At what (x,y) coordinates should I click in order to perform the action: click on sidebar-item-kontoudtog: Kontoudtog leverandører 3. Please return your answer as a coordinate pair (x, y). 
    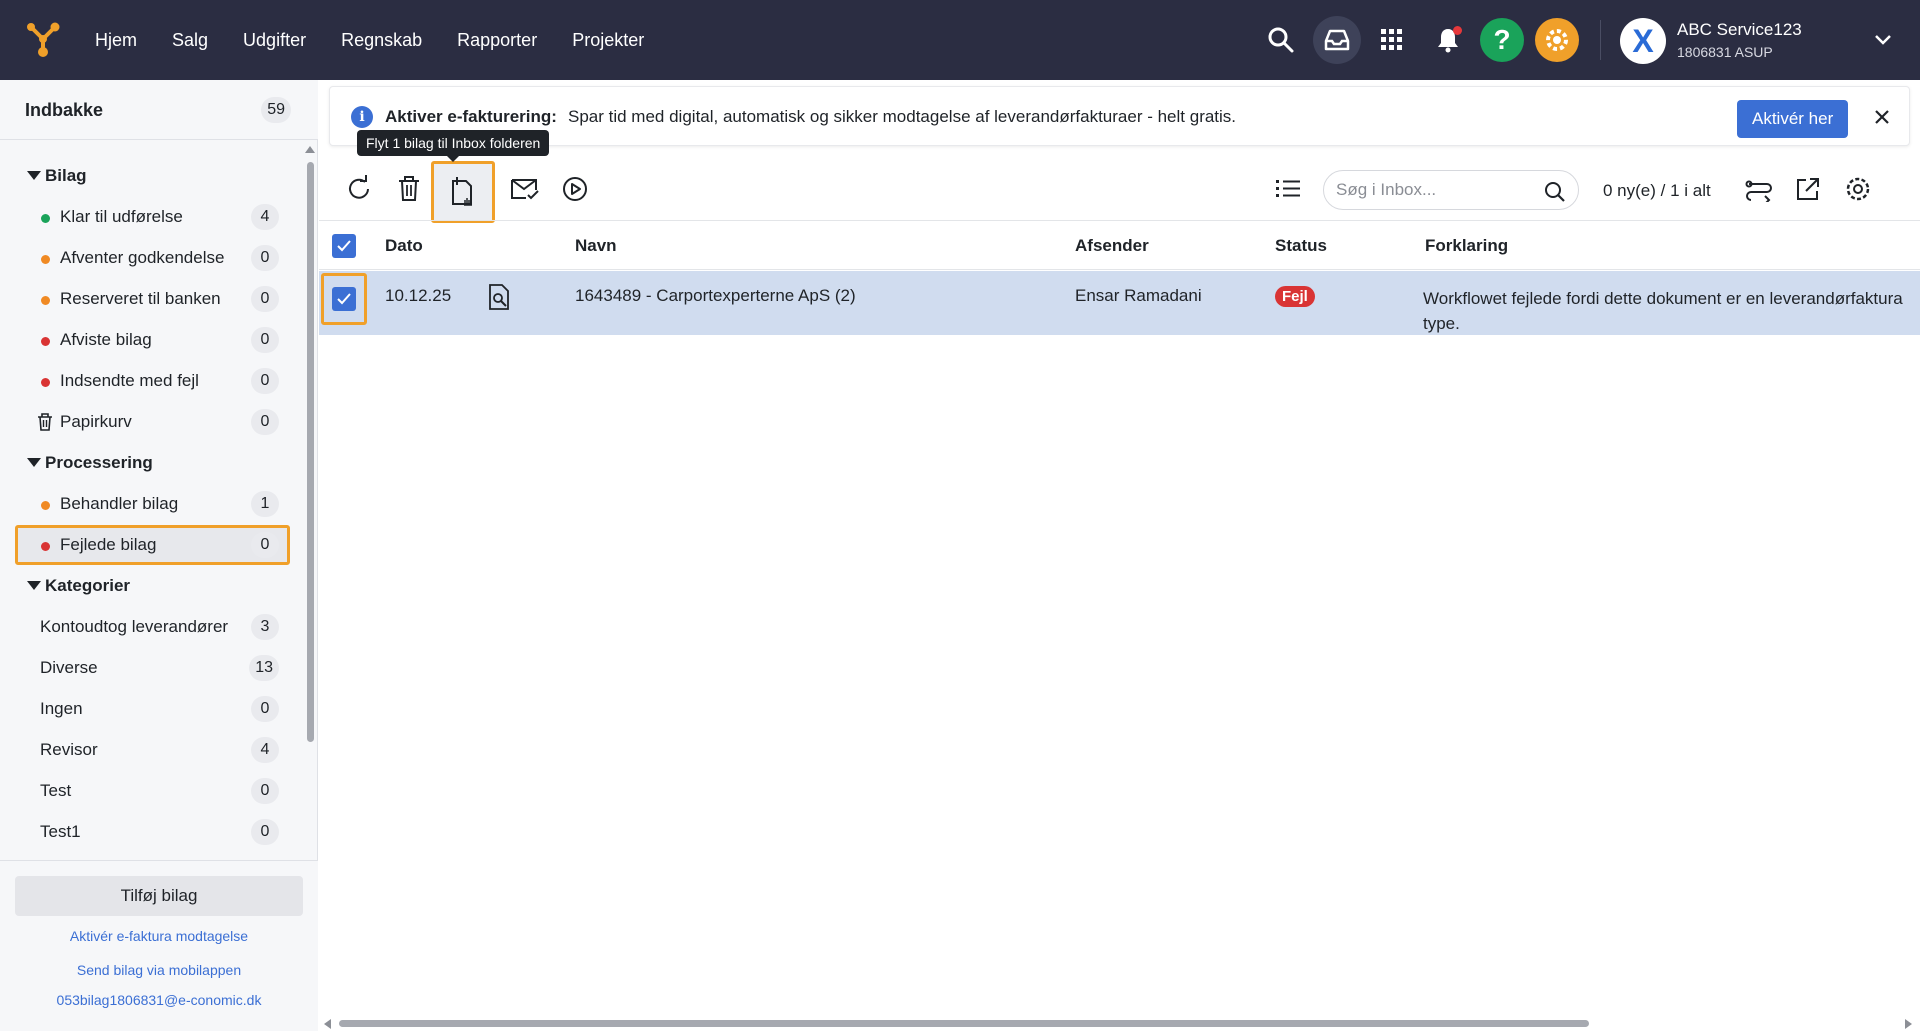
    Looking at the image, I should click on (152, 627).